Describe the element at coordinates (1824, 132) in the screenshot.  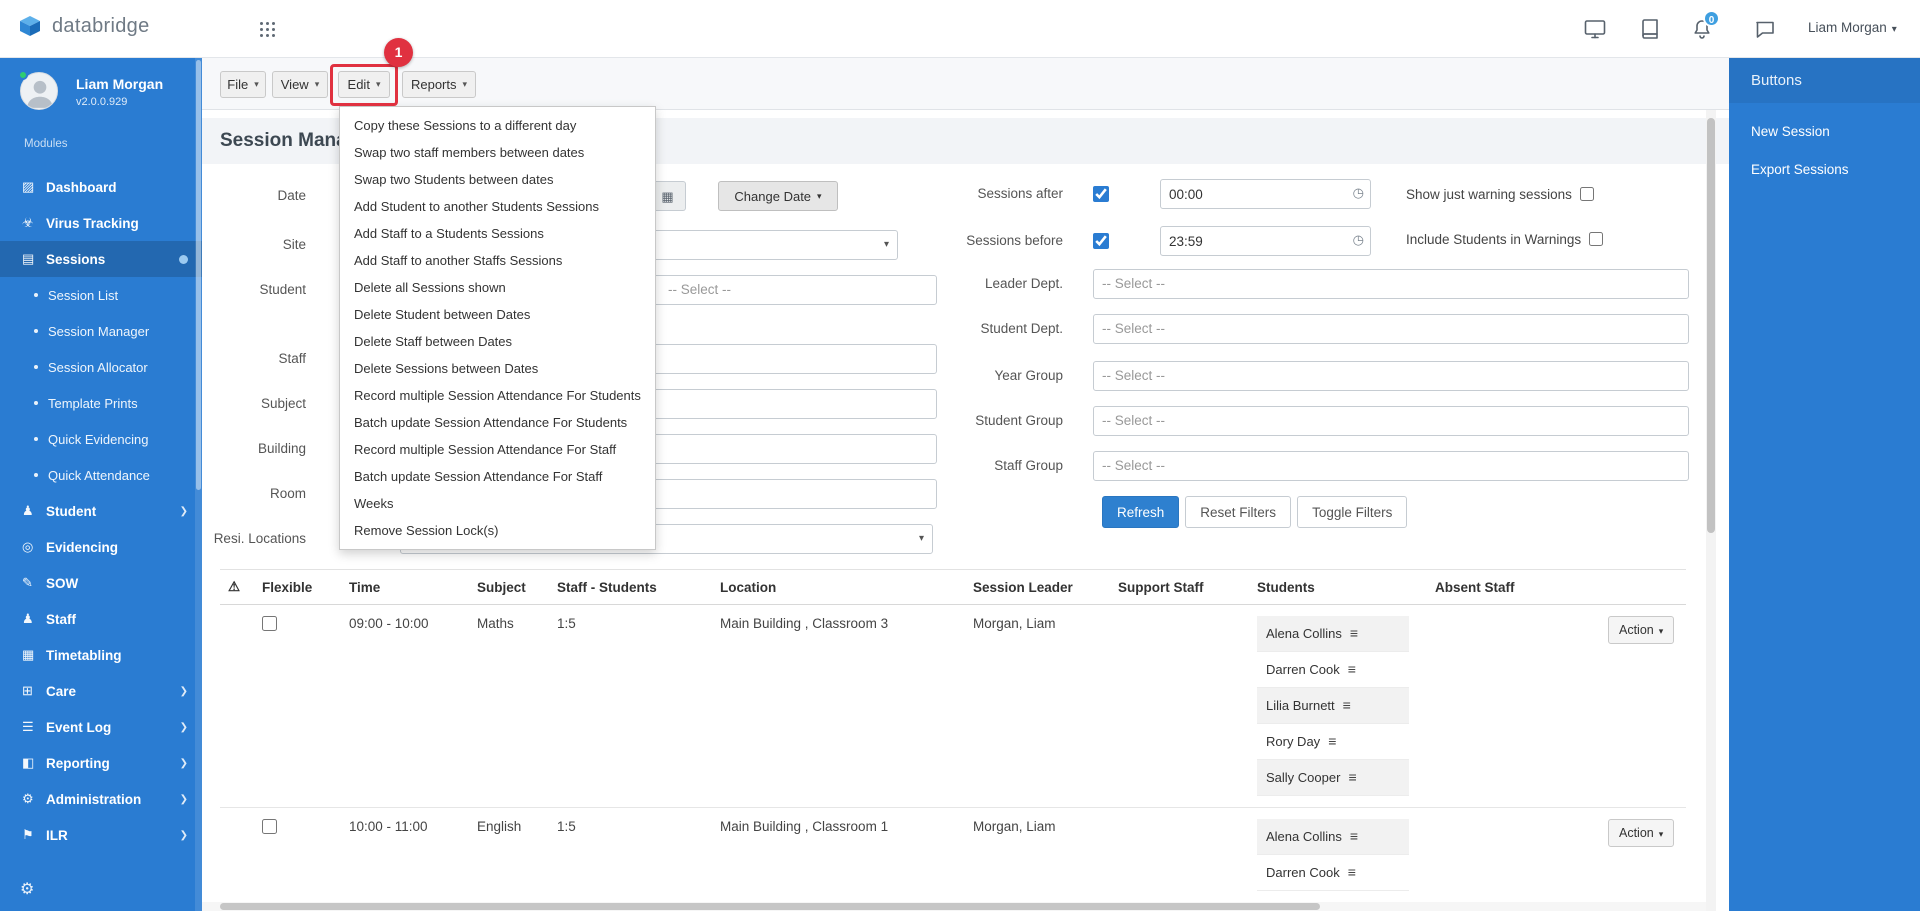
I see `new-session-button: New Session` at that location.